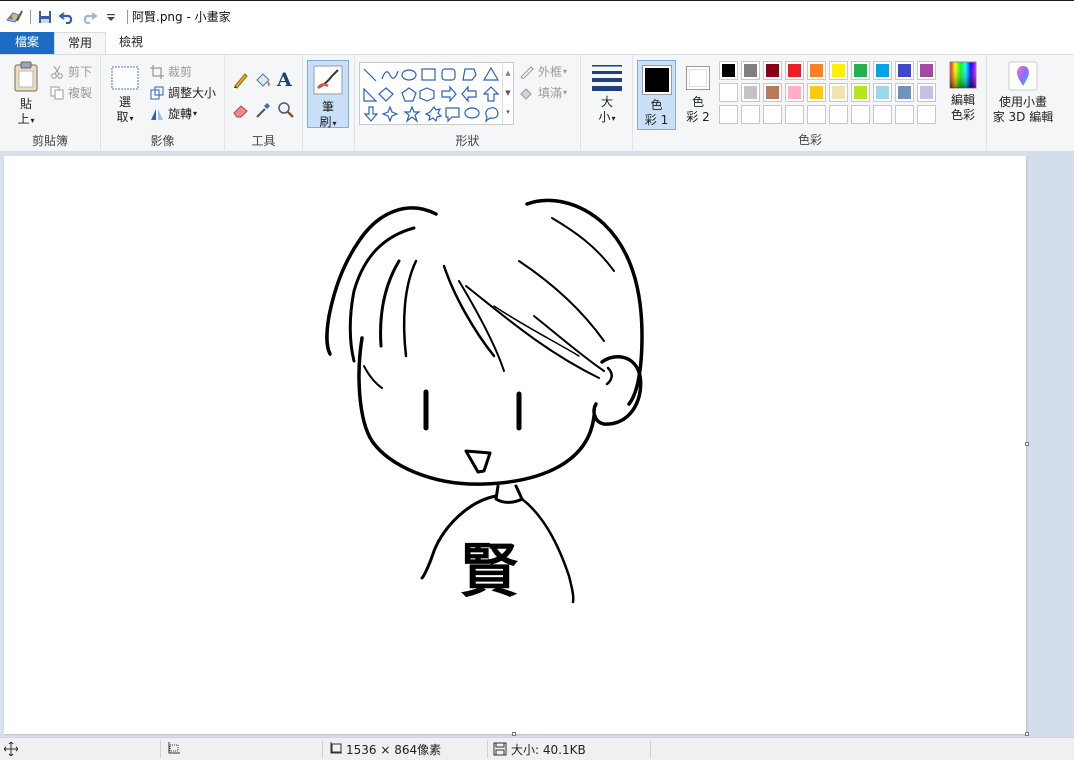  Describe the element at coordinates (508, 73) in the screenshot. I see `scroll-up-icon: ▲` at that location.